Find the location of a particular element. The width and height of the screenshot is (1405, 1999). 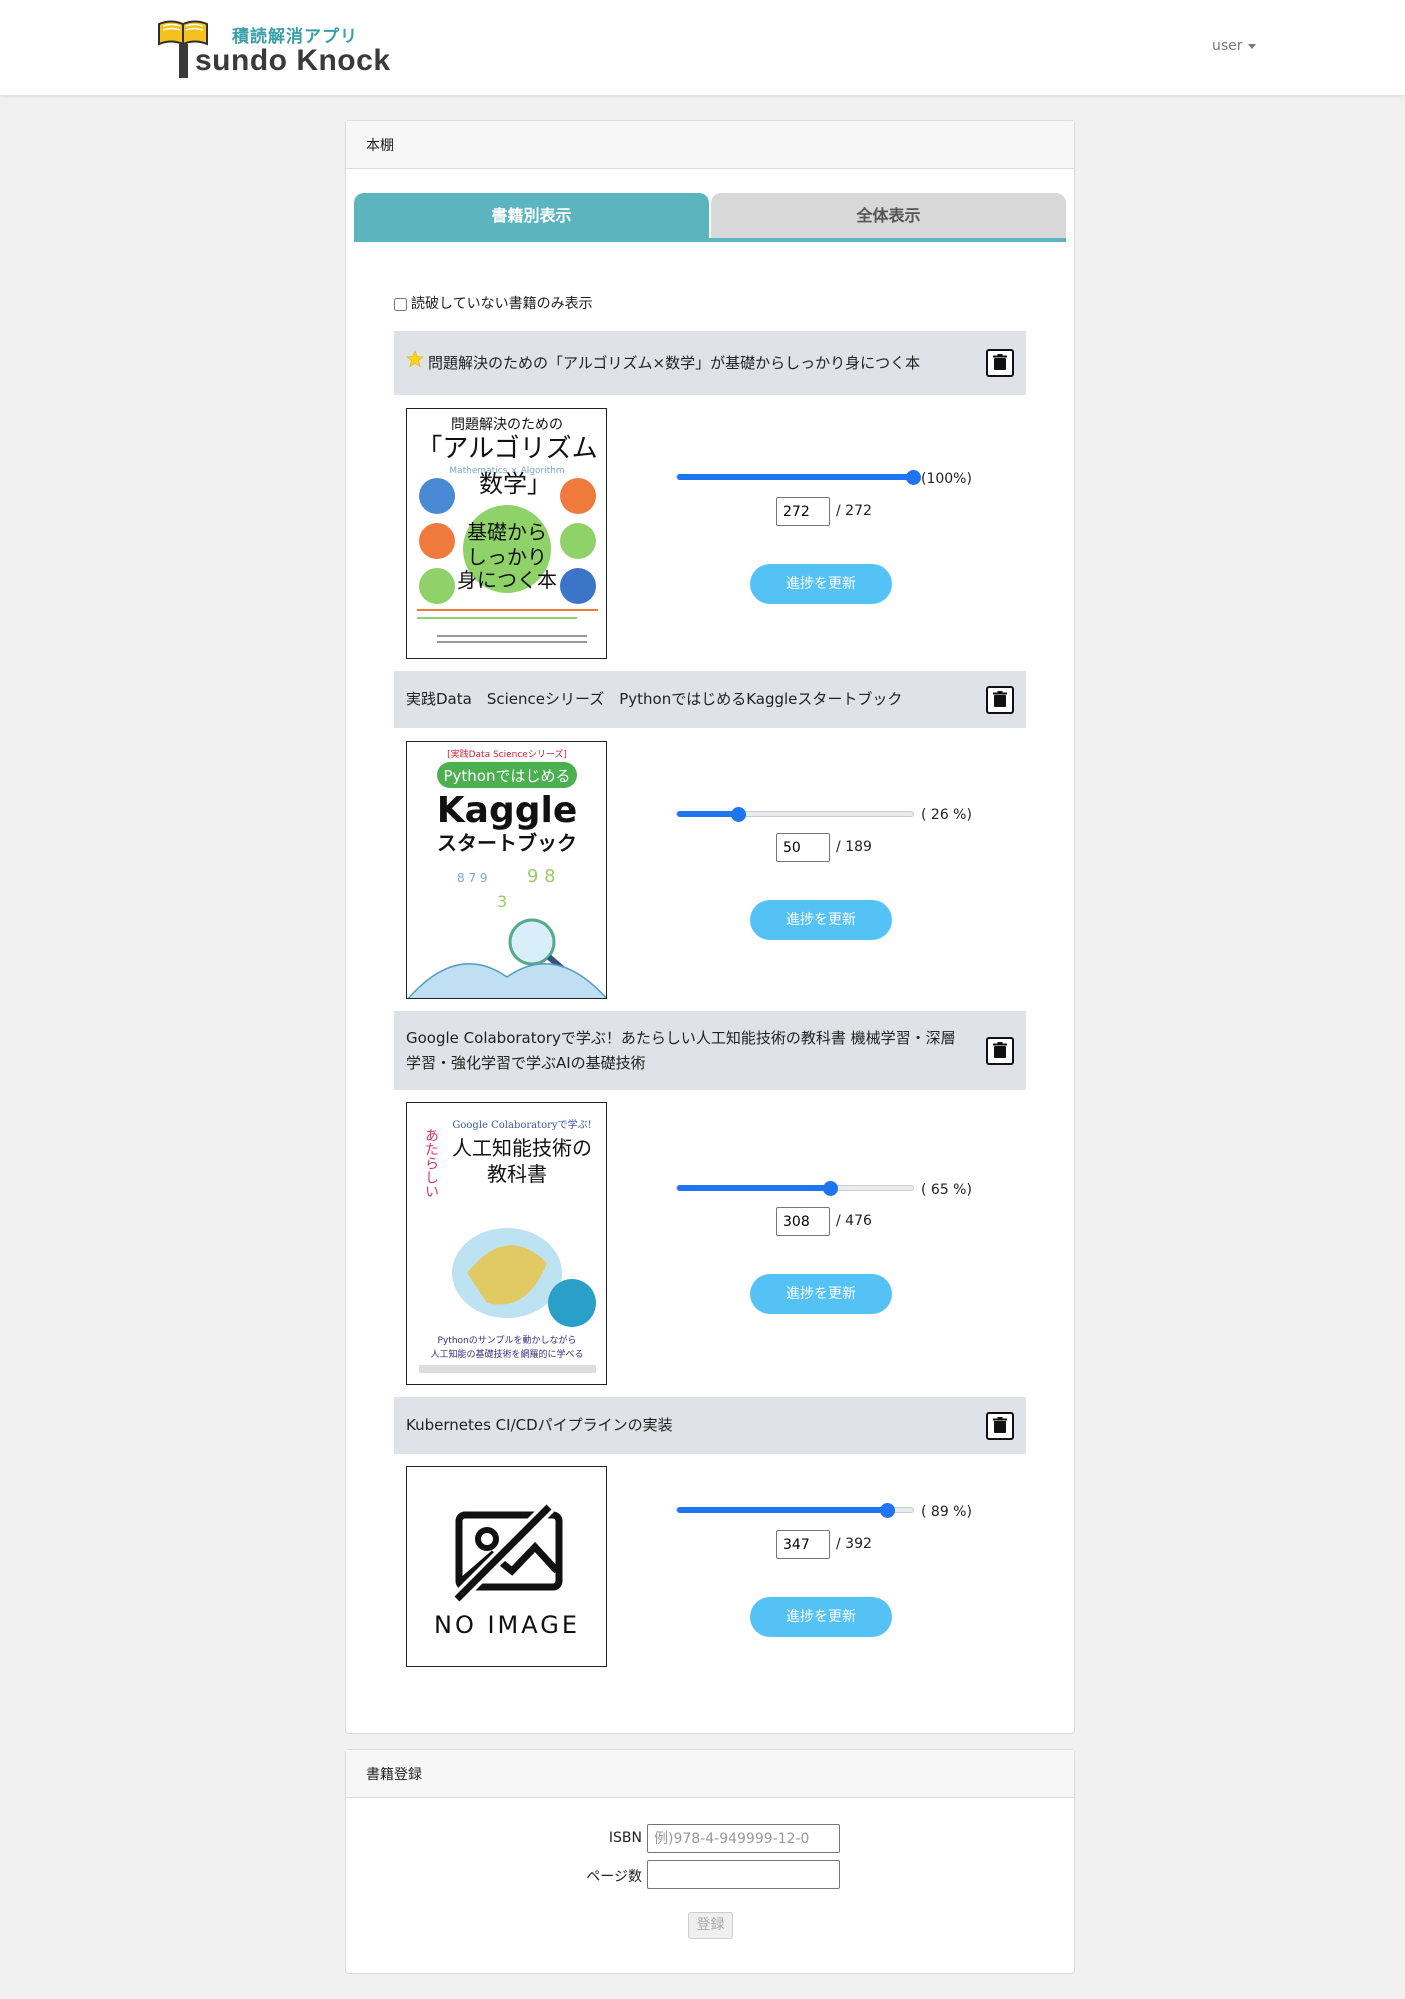

cover-line: Google Colaboratoryで学ぶ! is located at coordinates (521, 1124).